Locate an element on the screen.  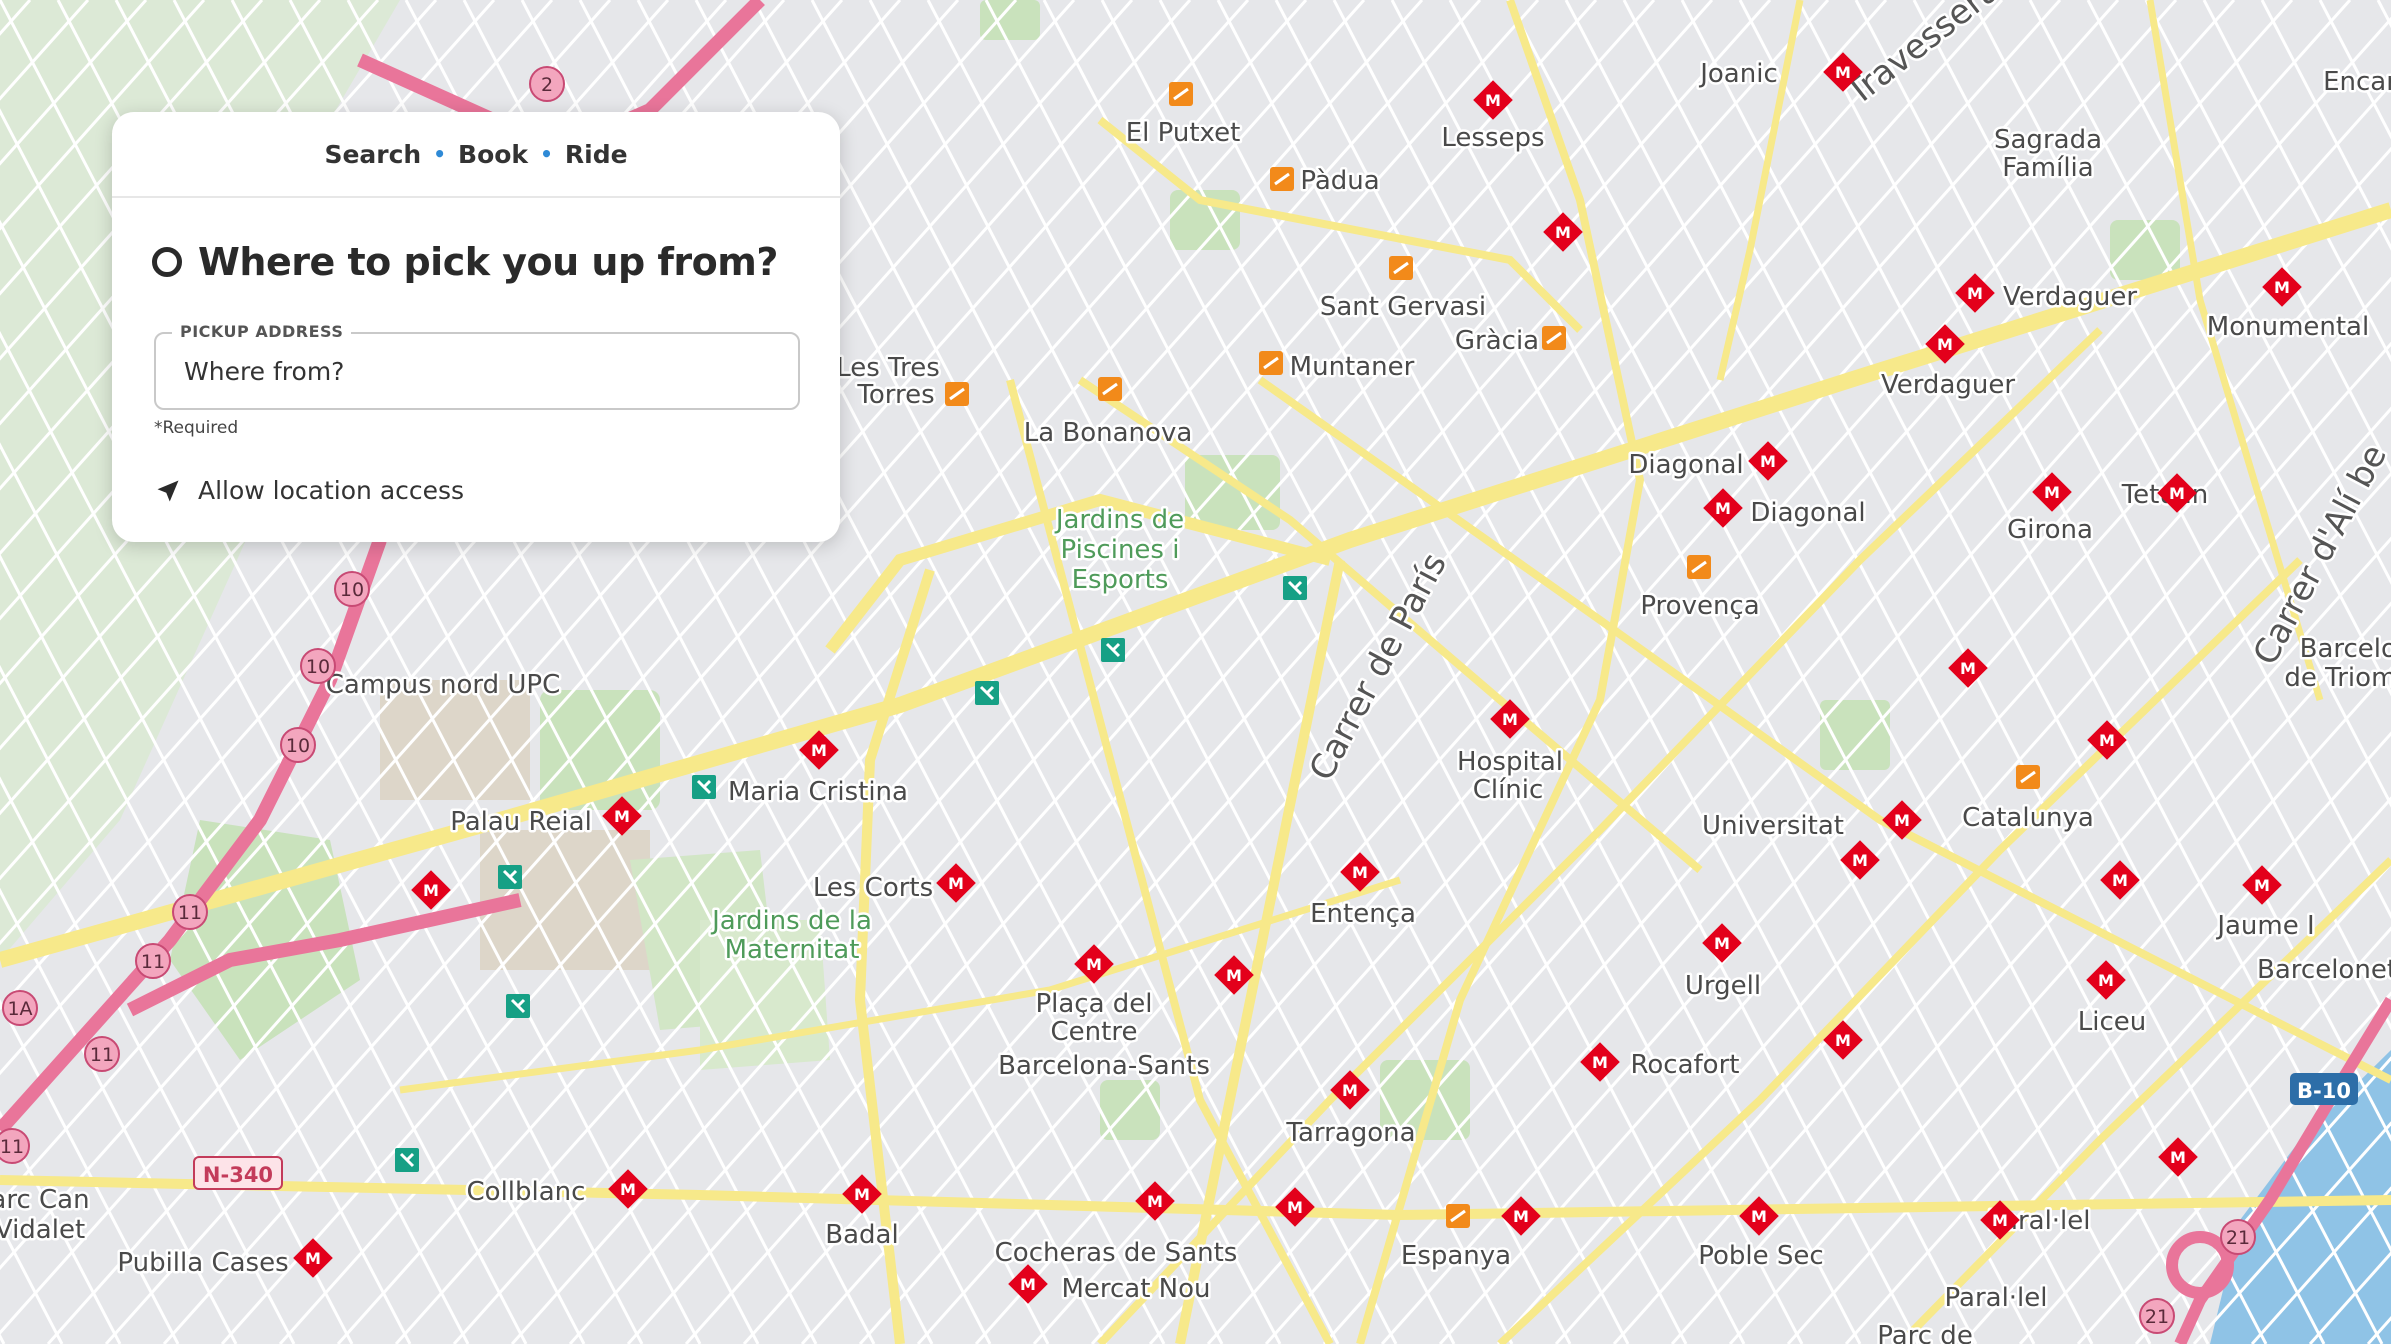
svg-text: B-10 is located at coordinates (2324, 1091).